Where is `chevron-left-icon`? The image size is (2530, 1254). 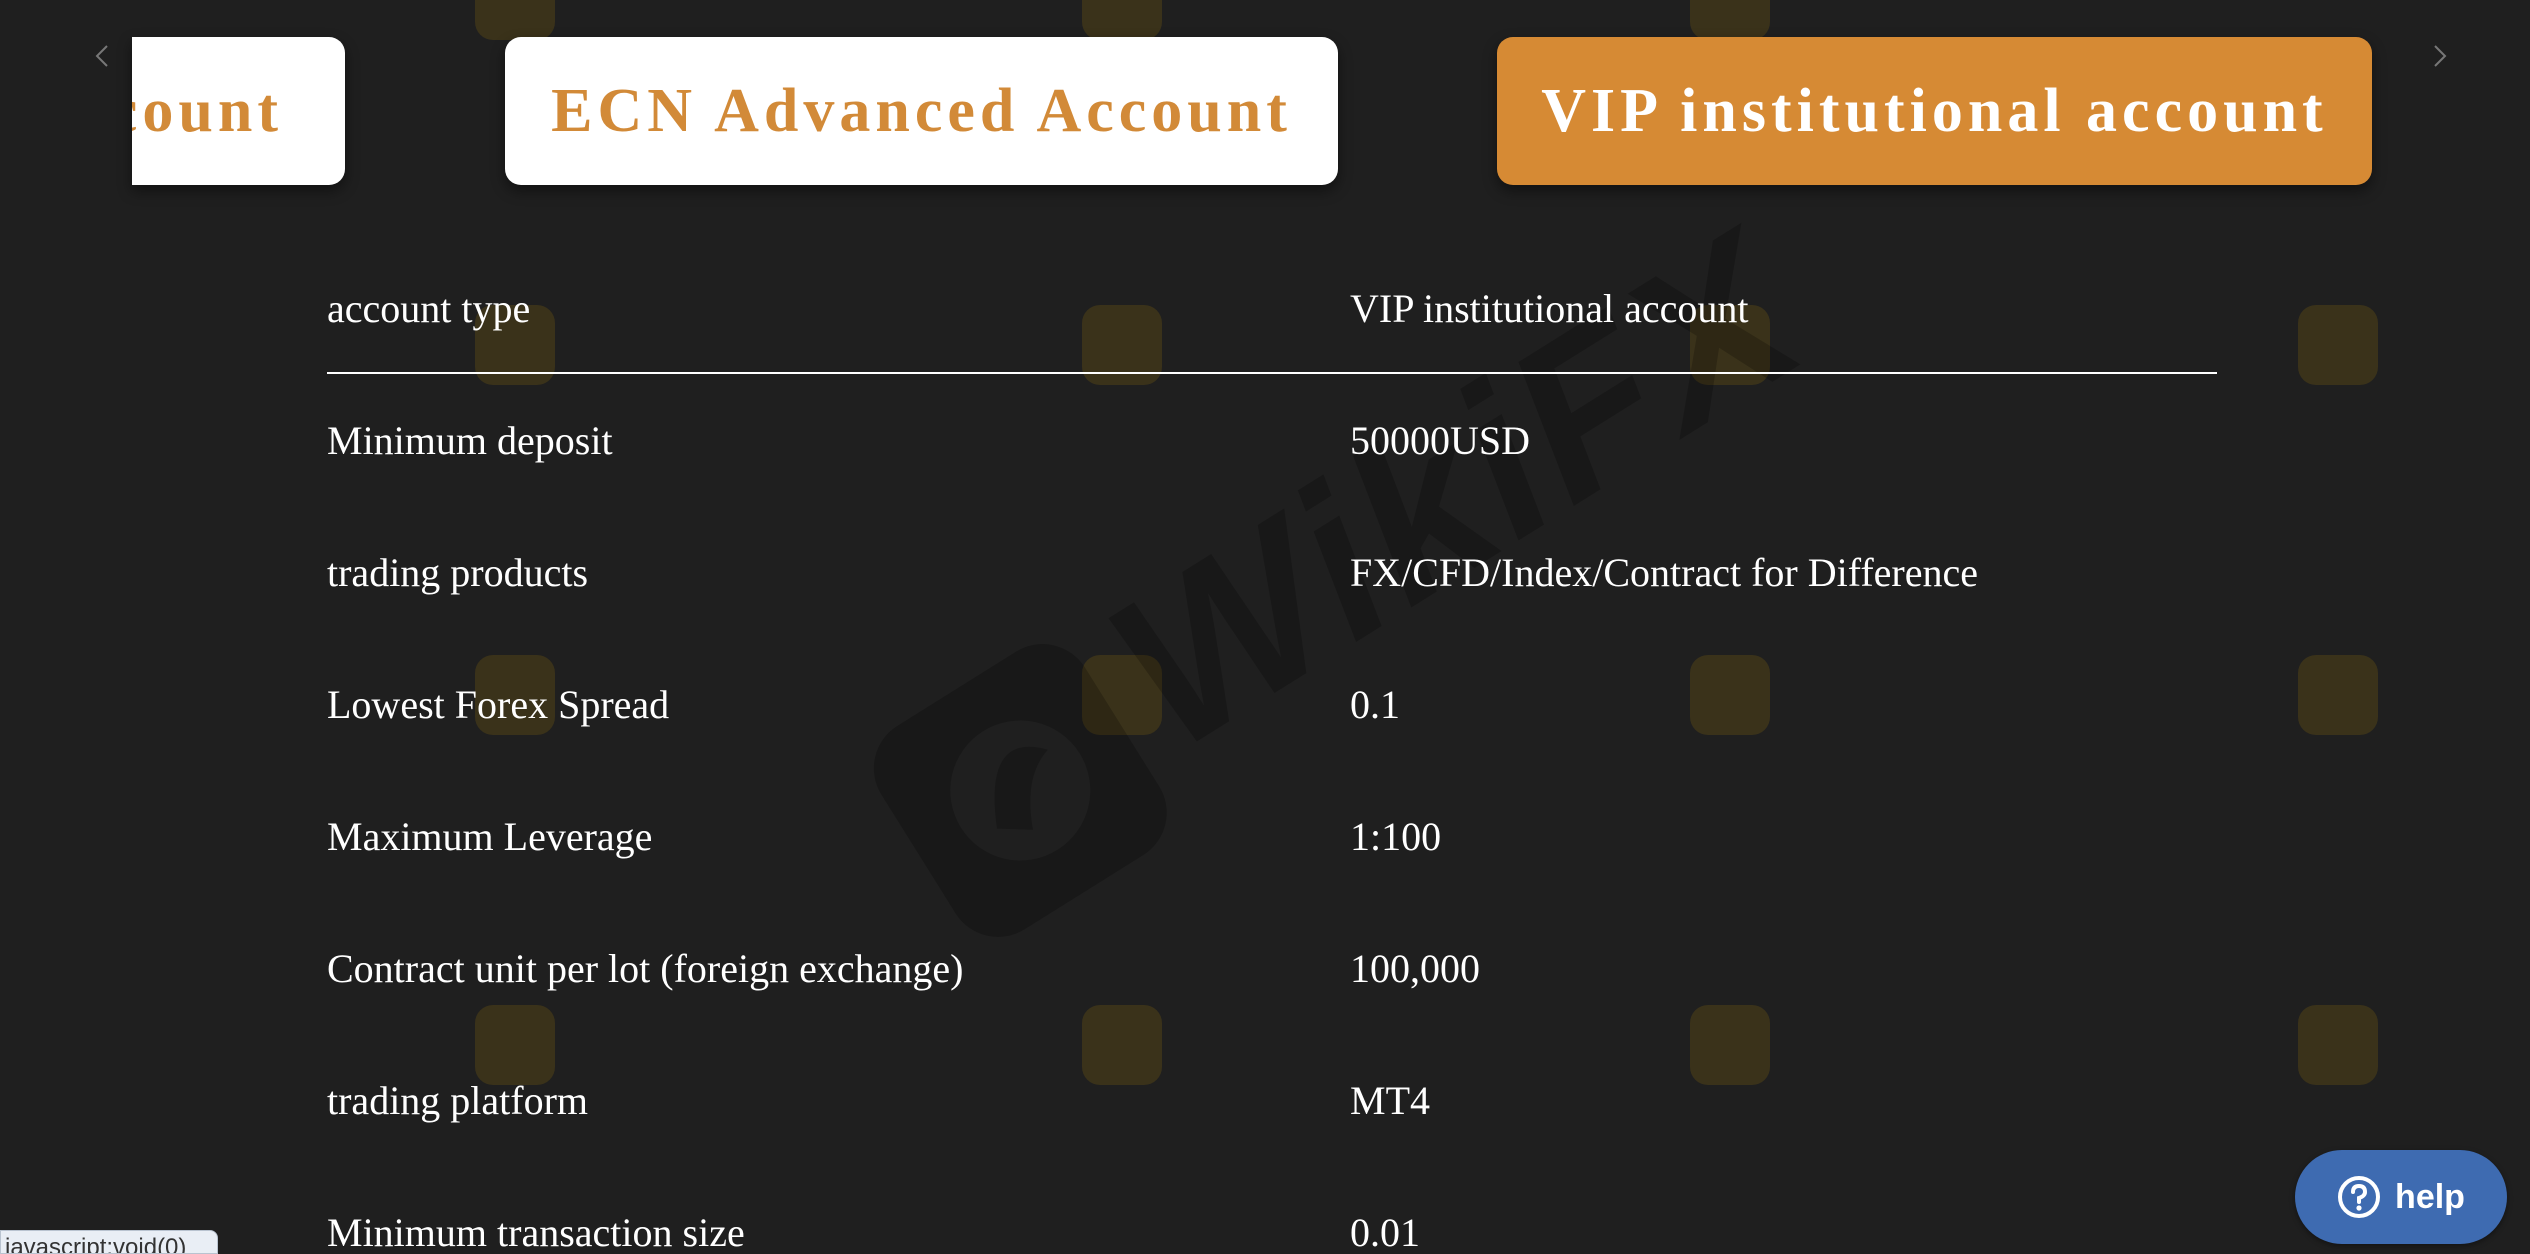
chevron-left-icon is located at coordinates (101, 56).